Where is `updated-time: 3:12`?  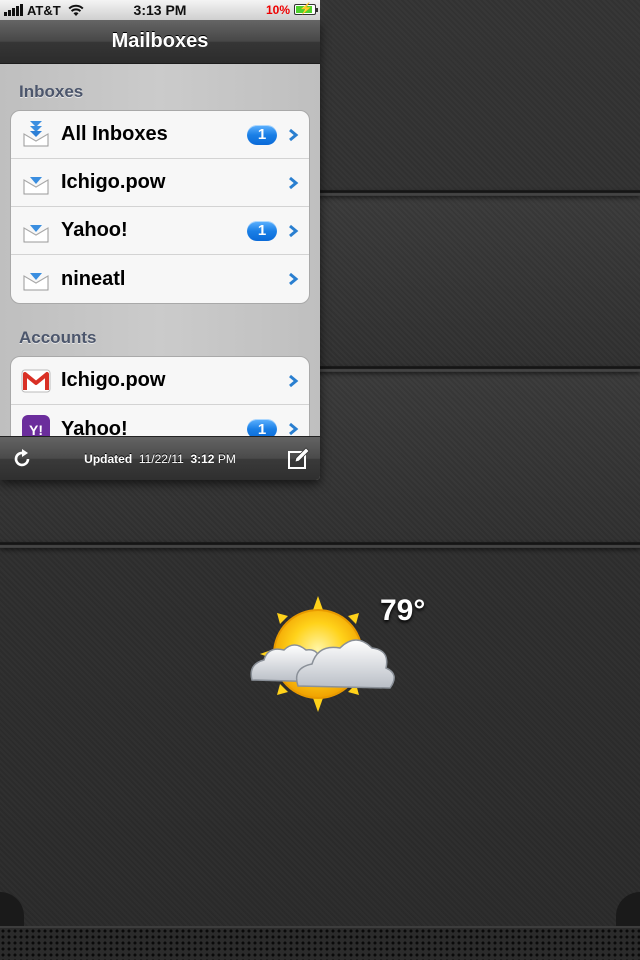 updated-time: 3:12 is located at coordinates (202, 458).